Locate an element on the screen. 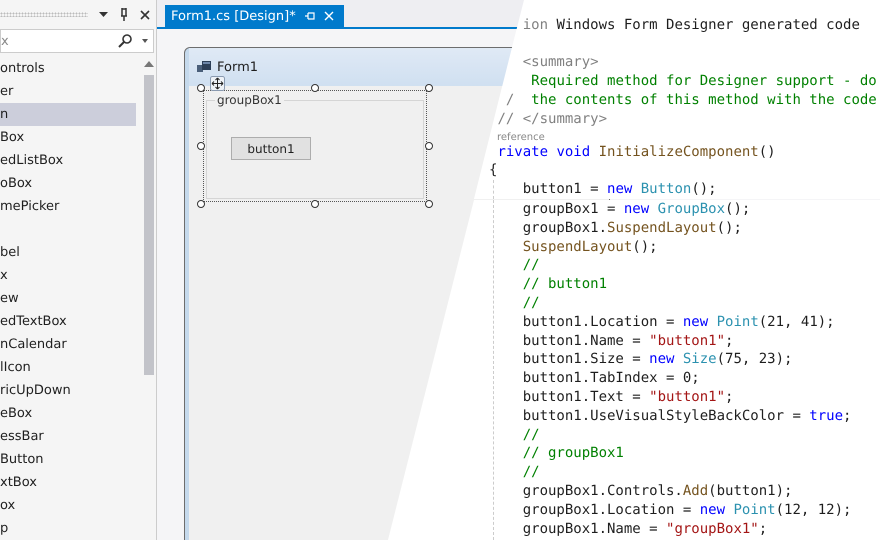  toolbox-item: xtBox is located at coordinates (68, 482).